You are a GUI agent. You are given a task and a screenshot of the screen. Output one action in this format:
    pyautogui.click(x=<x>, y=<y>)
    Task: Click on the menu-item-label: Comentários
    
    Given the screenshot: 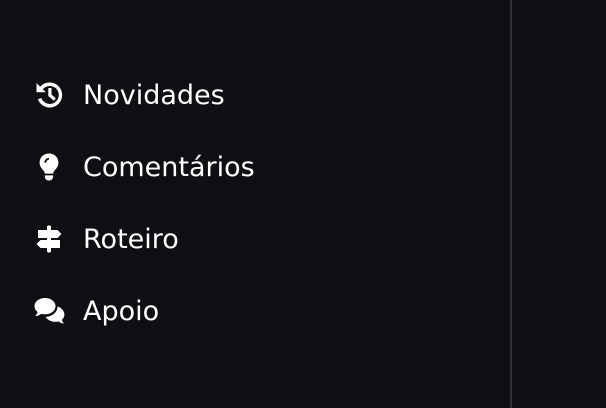 What is the action you would take?
    pyautogui.click(x=169, y=167)
    